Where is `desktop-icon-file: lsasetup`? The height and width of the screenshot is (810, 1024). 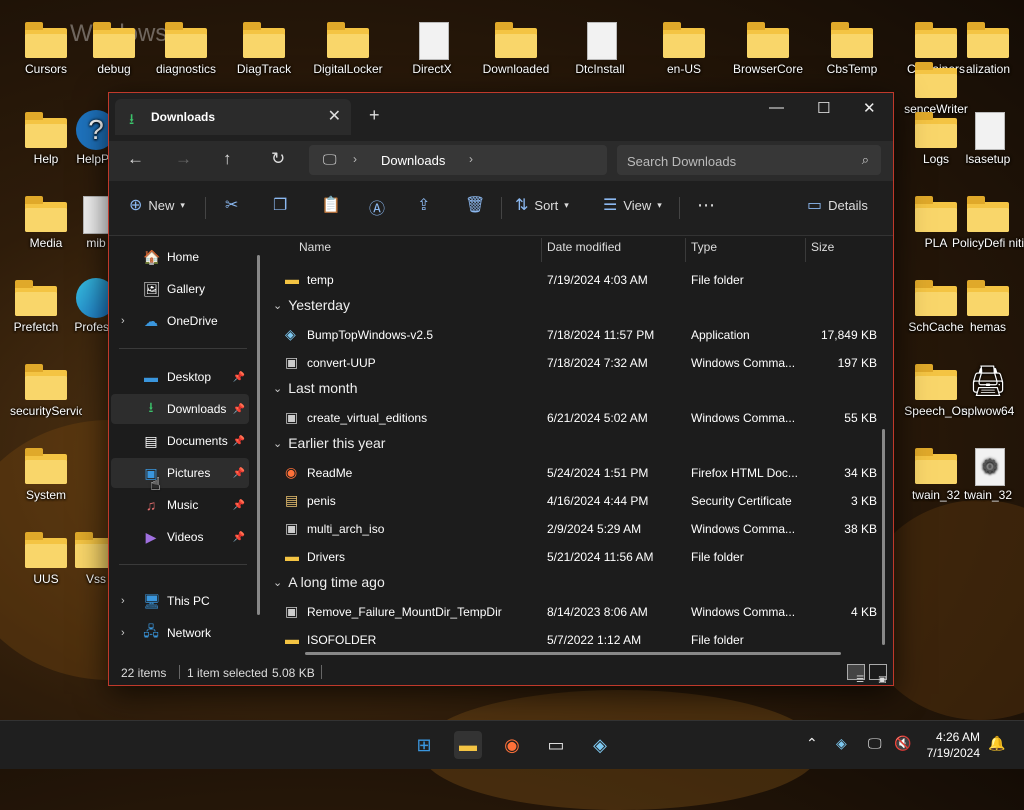 desktop-icon-file: lsasetup is located at coordinates (988, 138).